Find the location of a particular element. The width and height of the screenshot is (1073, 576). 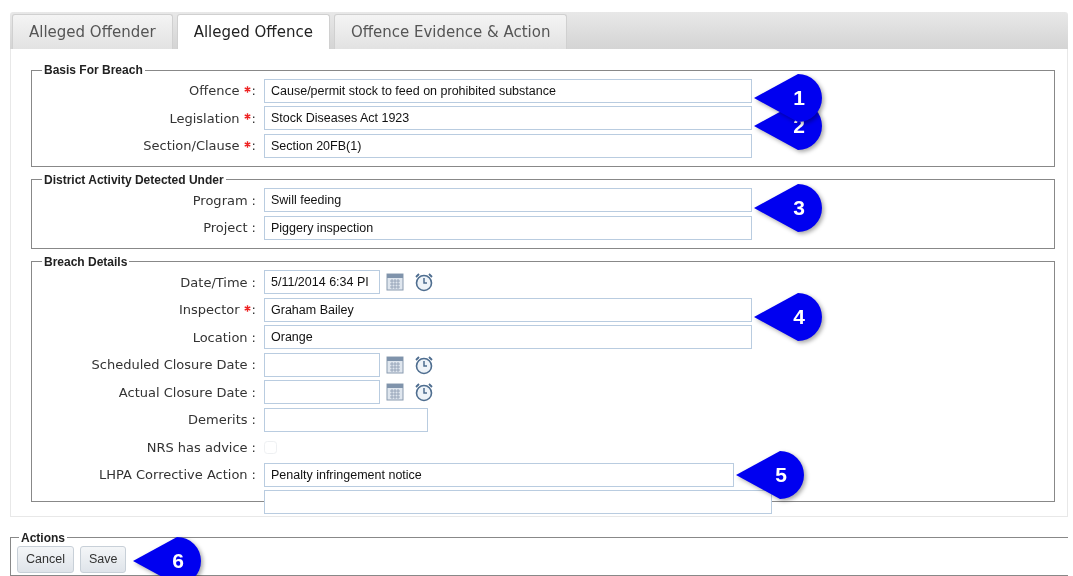

text-field: Swill feeding is located at coordinates (508, 200).